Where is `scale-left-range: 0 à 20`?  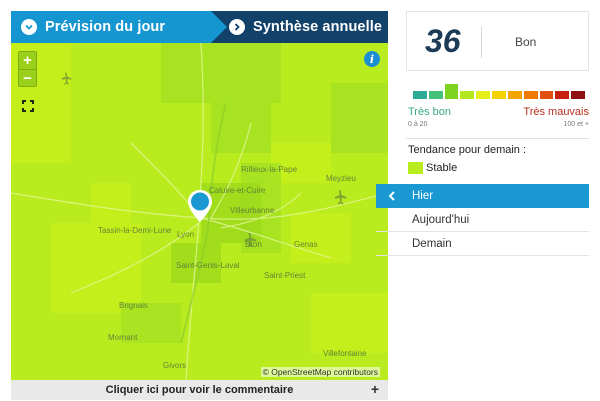 scale-left-range: 0 à 20 is located at coordinates (418, 124).